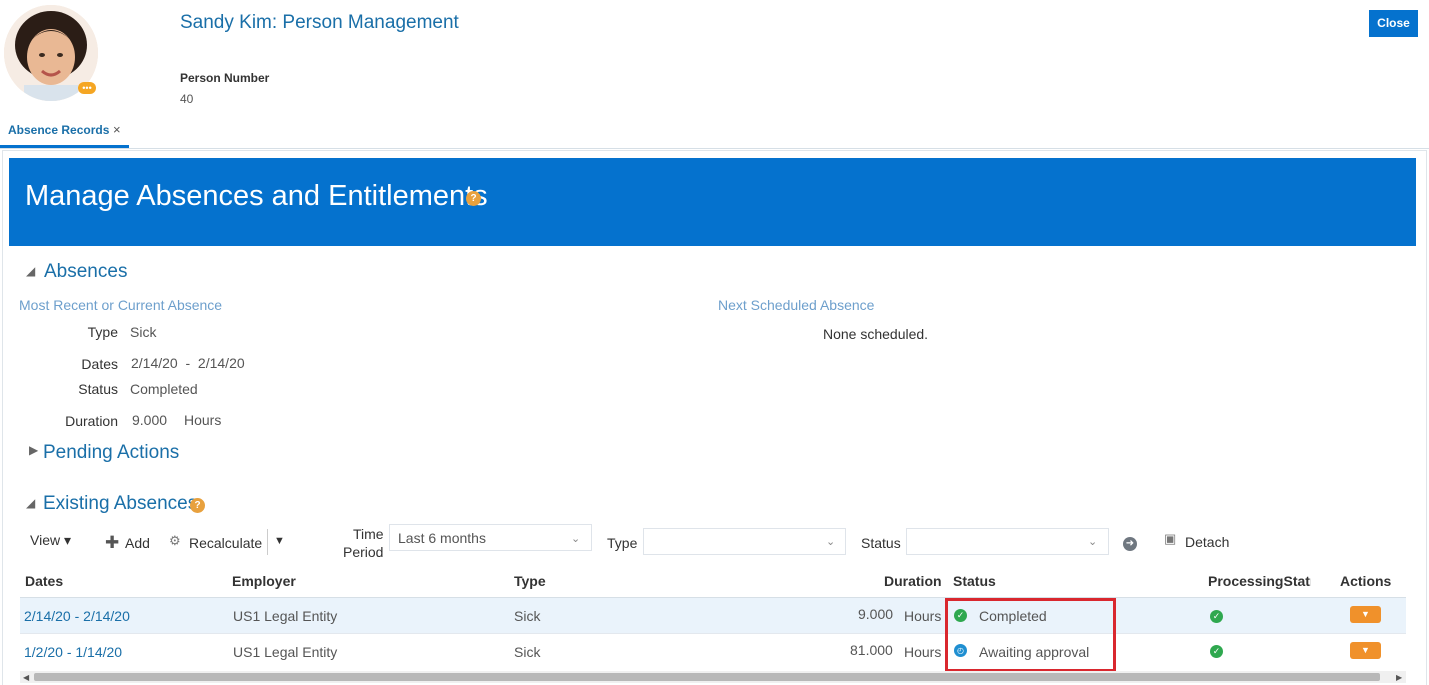 This screenshot has height=685, width=1429. I want to click on dates-label: Dates, so click(99, 364).